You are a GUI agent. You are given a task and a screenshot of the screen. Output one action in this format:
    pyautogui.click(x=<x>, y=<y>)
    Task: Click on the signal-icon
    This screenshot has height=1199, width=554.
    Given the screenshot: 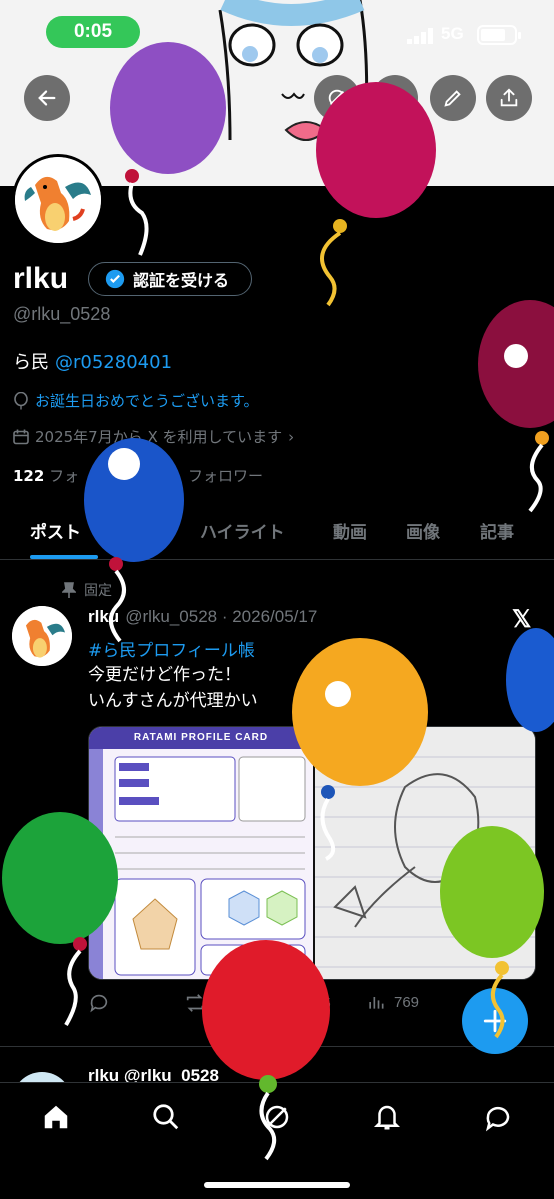 What is the action you would take?
    pyautogui.click(x=420, y=36)
    